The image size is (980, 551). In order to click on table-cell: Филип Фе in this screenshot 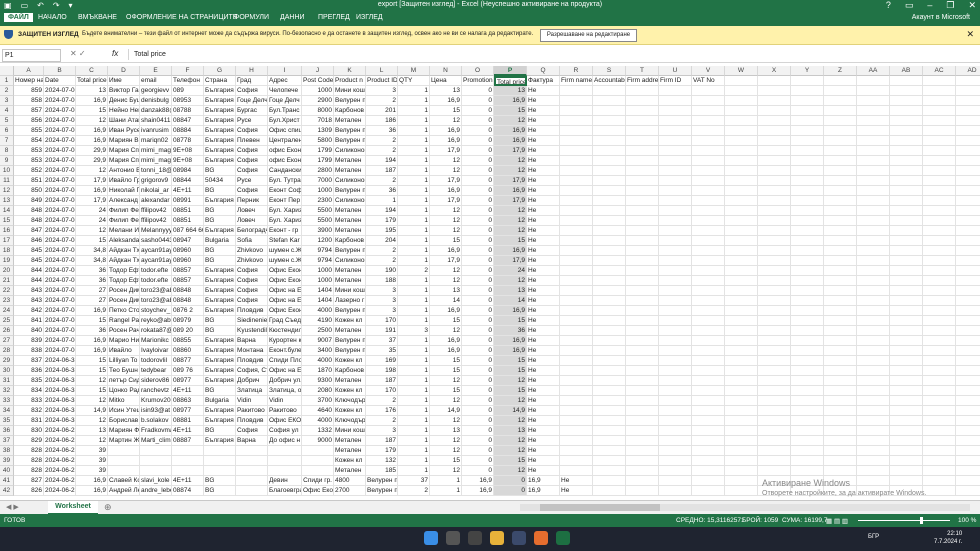, I will do `click(124, 221)`.